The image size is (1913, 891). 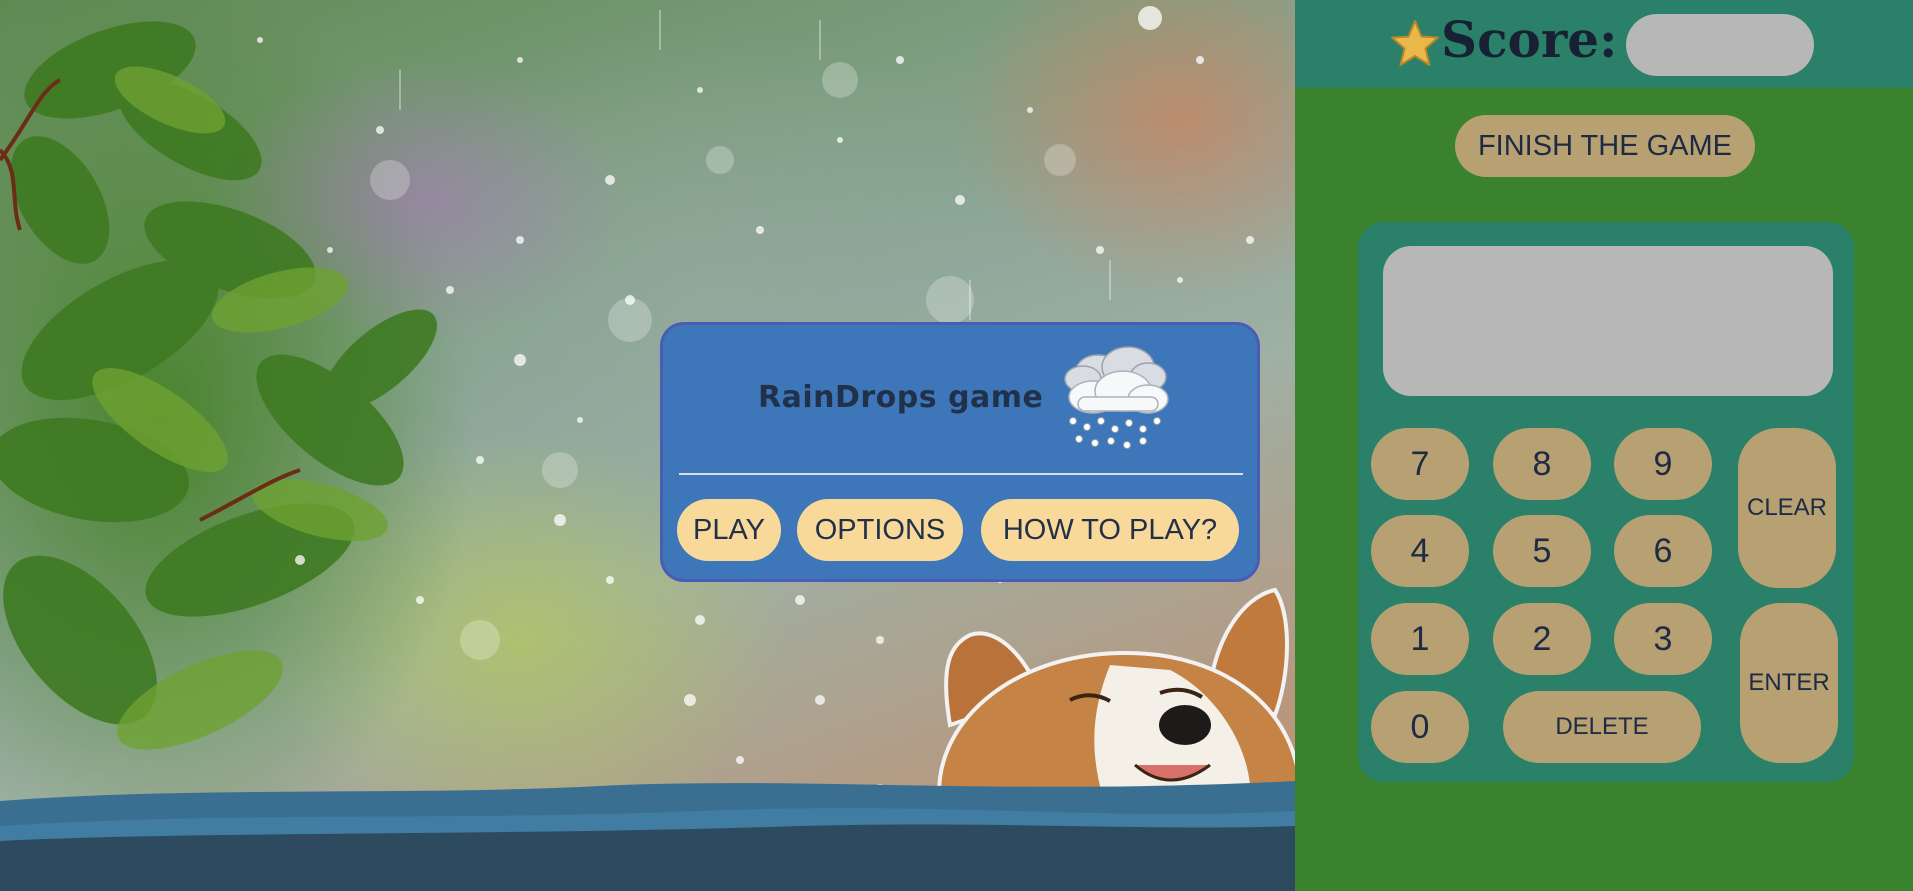 I want to click on key-4: 4, so click(x=1420, y=551).